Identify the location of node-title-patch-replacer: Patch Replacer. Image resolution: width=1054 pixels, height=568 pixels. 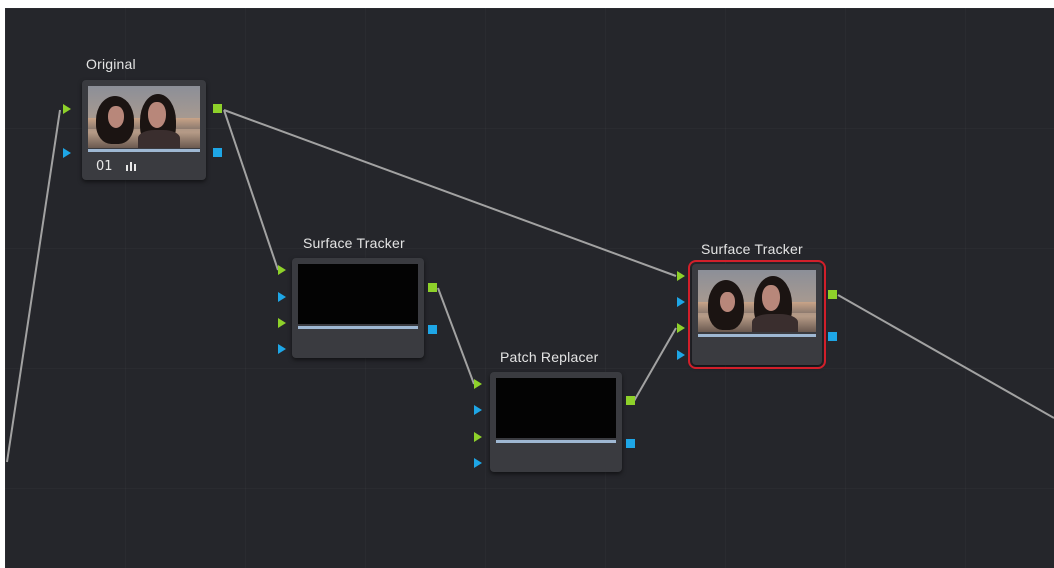
(549, 357).